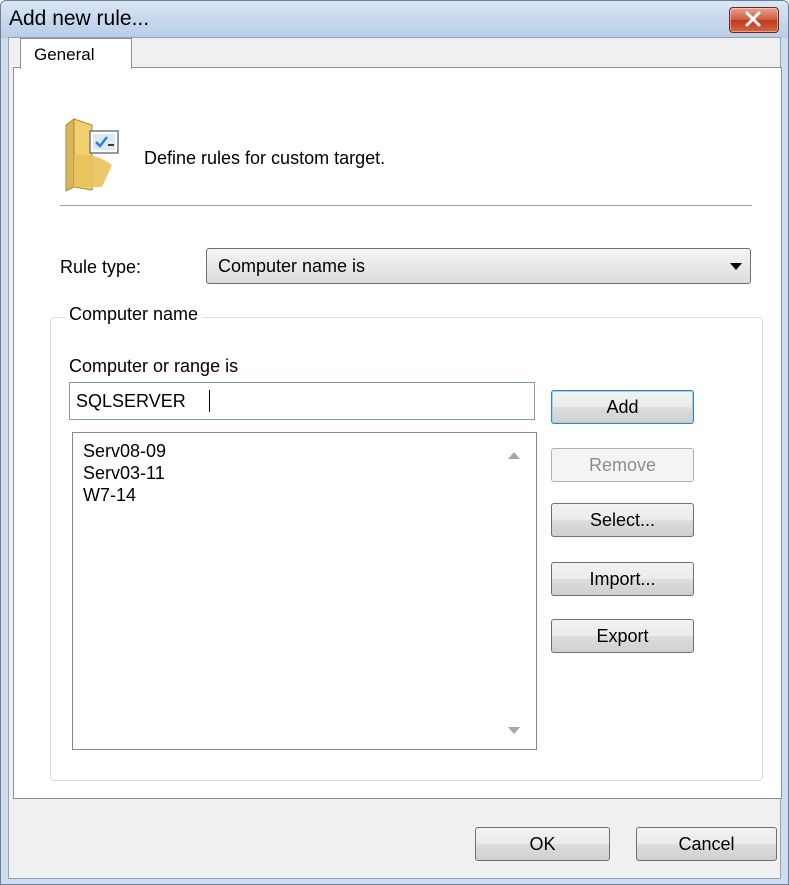 This screenshot has height=885, width=789. I want to click on close-button, so click(754, 20).